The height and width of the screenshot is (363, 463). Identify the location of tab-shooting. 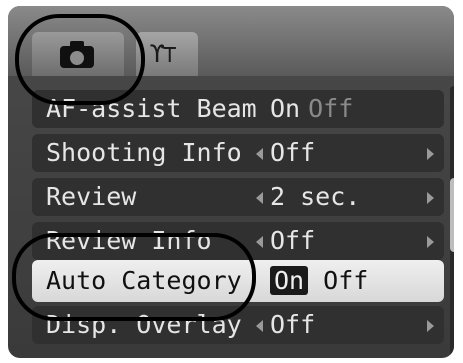
(78, 54).